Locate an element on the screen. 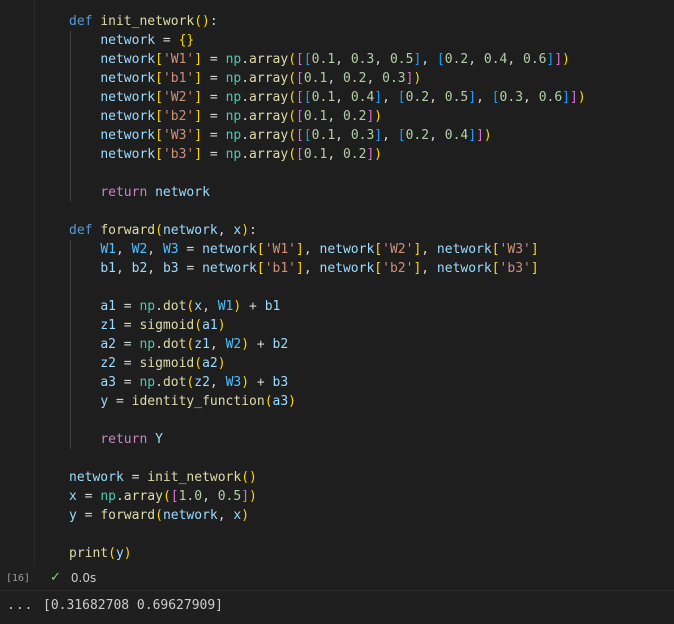 This screenshot has height=624, width=674. code-token: () is located at coordinates (249, 477).